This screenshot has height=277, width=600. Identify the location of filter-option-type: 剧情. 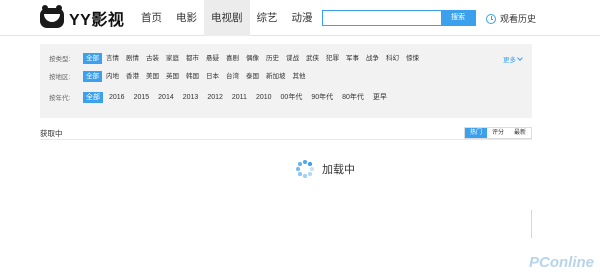
(132, 58).